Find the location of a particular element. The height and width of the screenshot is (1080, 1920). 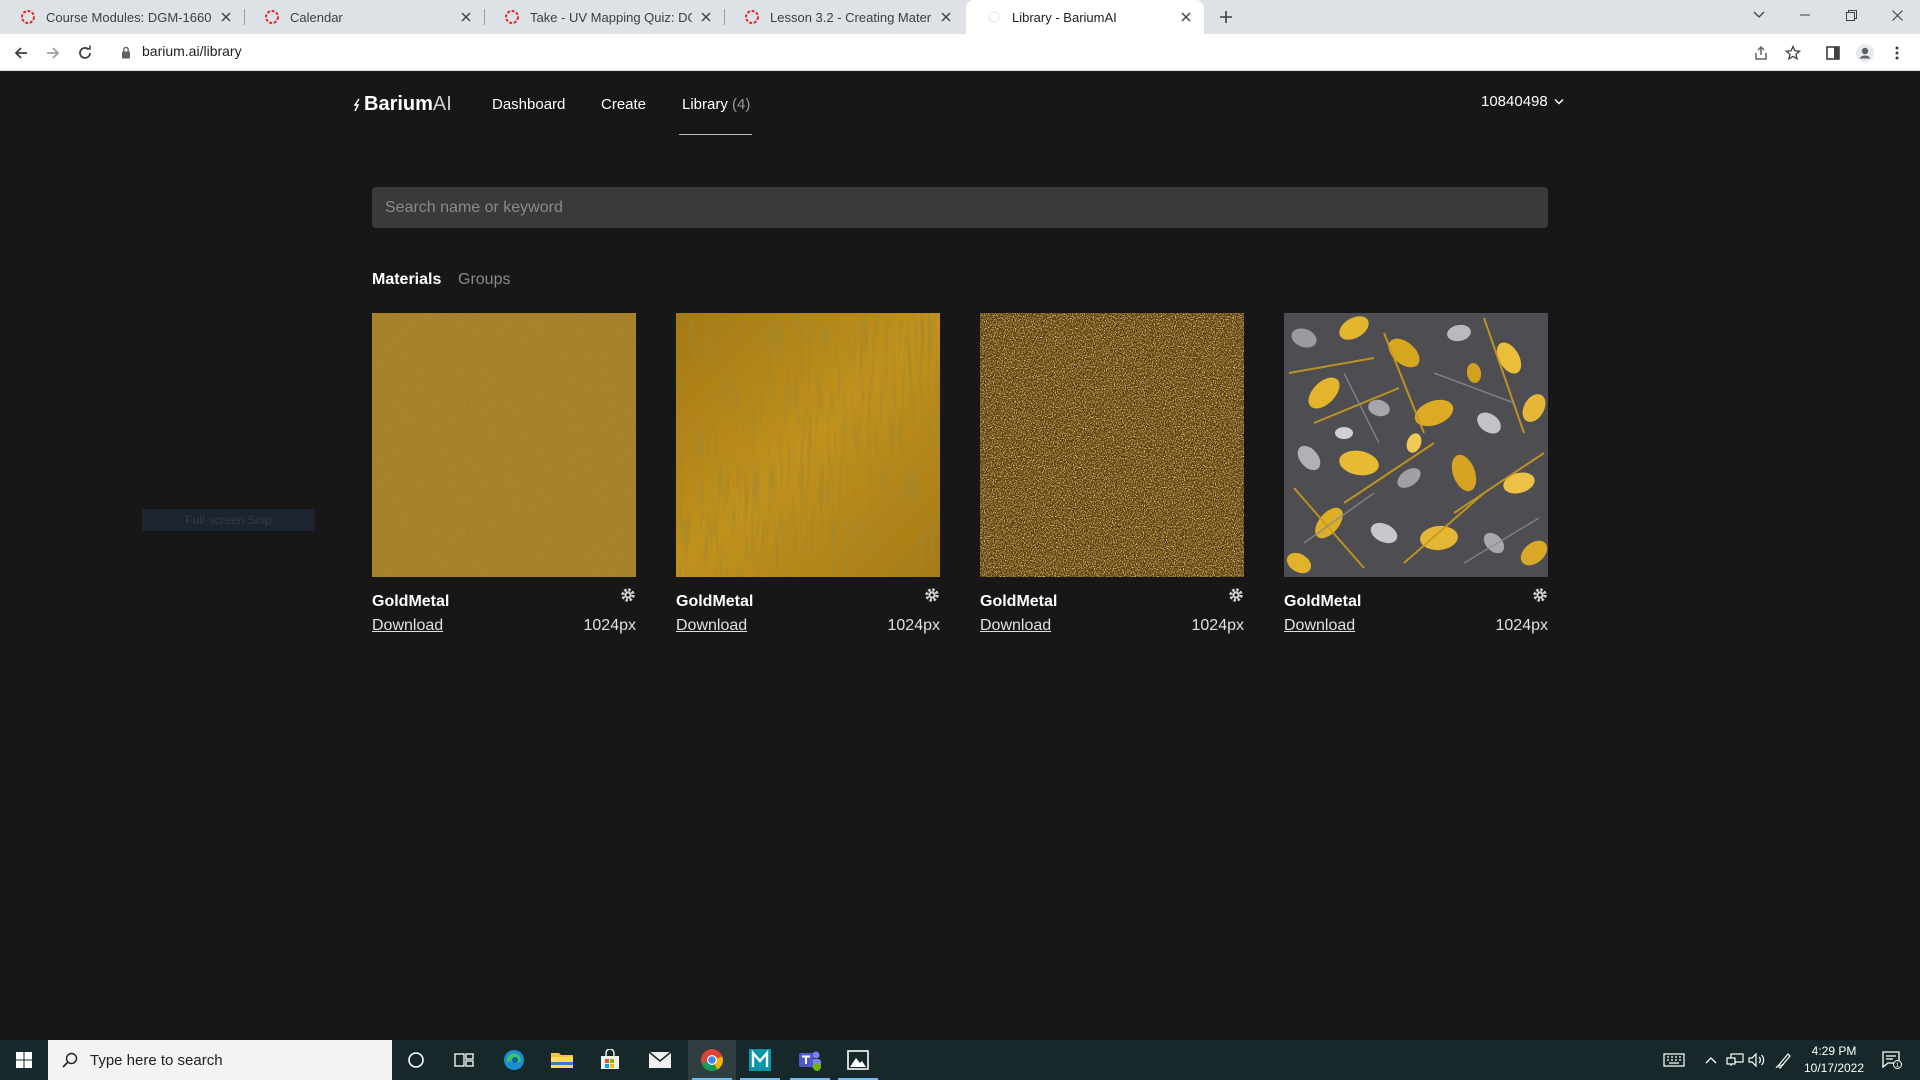

task-view-button is located at coordinates (464, 1060).